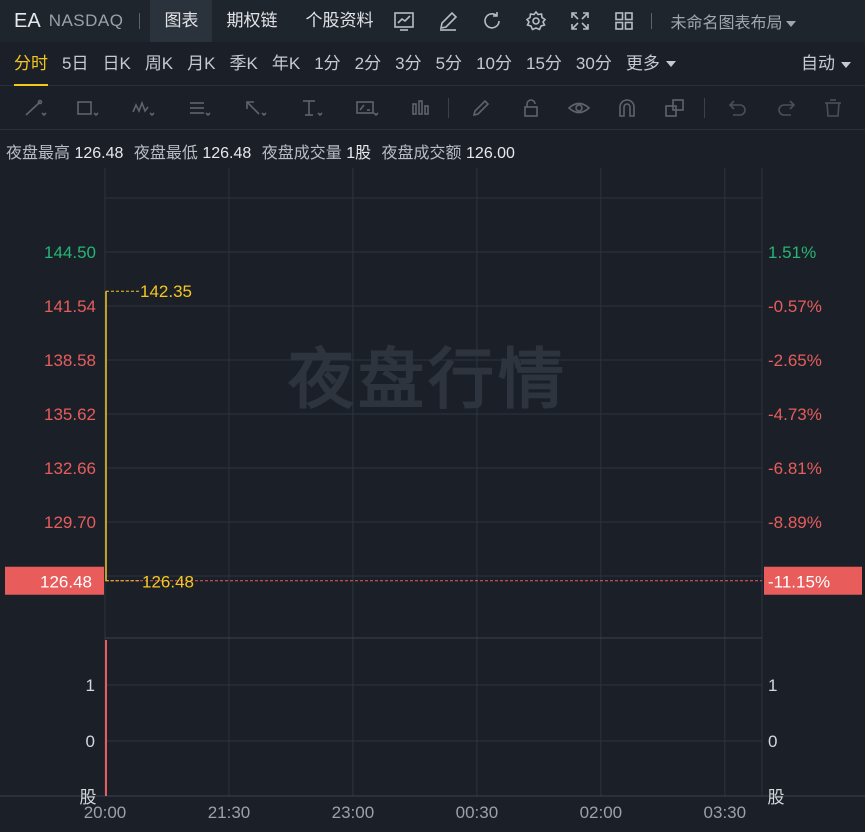 The width and height of the screenshot is (865, 832). I want to click on tab-chart: 图表, so click(181, 21).